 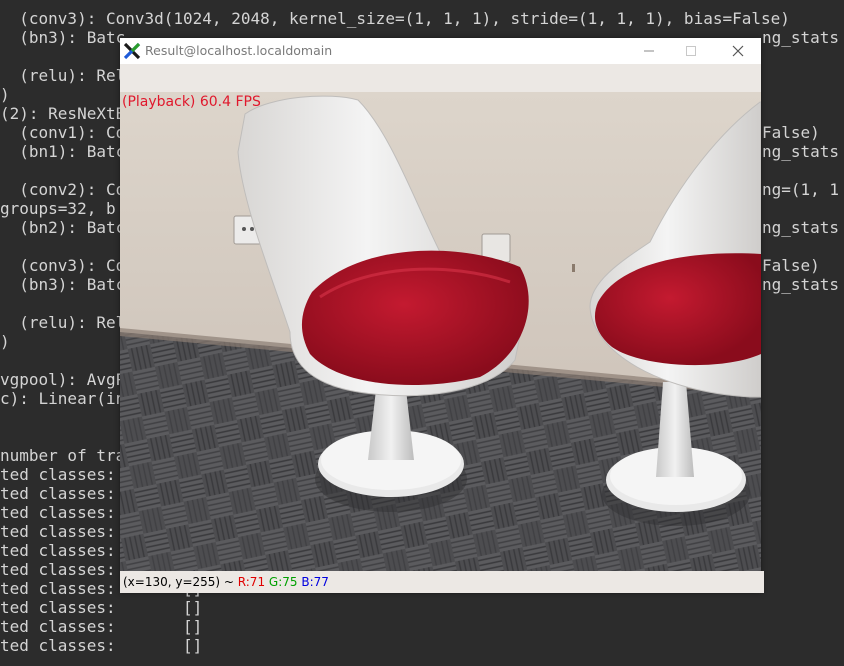 What do you see at coordinates (63, 455) in the screenshot?
I see `terminal-line: number of tra` at bounding box center [63, 455].